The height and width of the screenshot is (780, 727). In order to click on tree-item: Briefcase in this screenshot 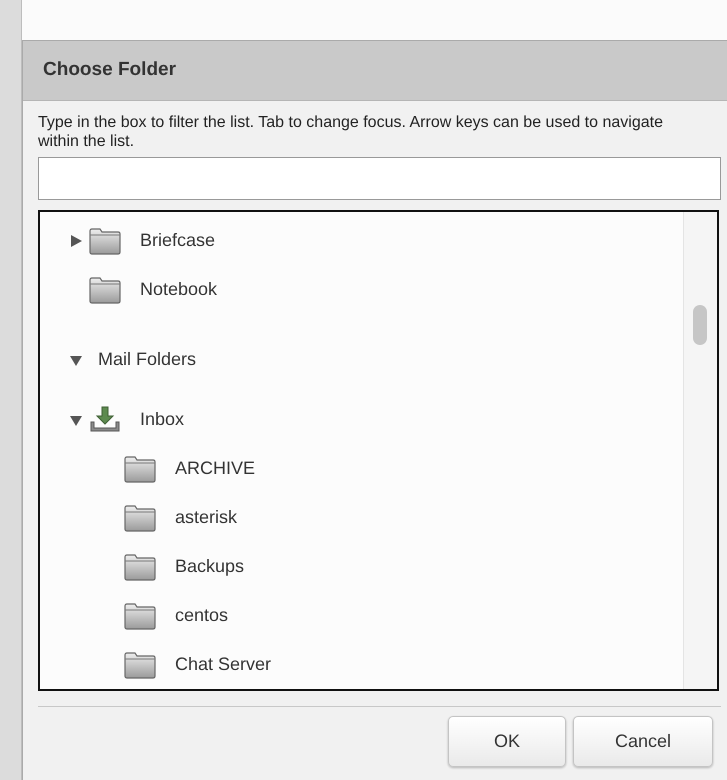, I will do `click(362, 240)`.